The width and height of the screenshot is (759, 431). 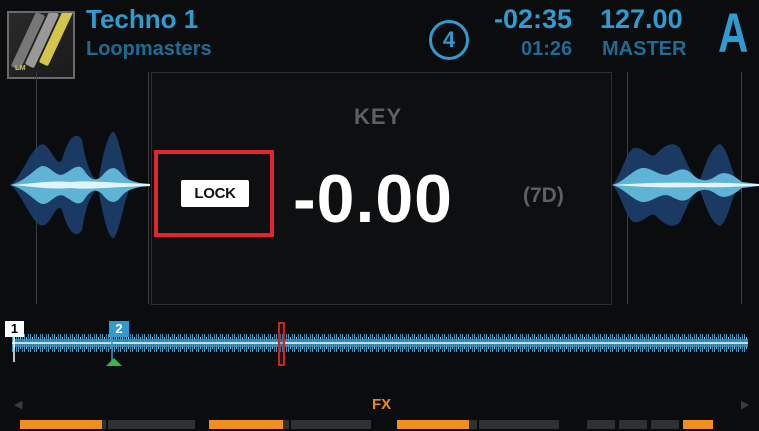 What do you see at coordinates (543, 195) in the screenshot?
I see `key-code: (7D)` at bounding box center [543, 195].